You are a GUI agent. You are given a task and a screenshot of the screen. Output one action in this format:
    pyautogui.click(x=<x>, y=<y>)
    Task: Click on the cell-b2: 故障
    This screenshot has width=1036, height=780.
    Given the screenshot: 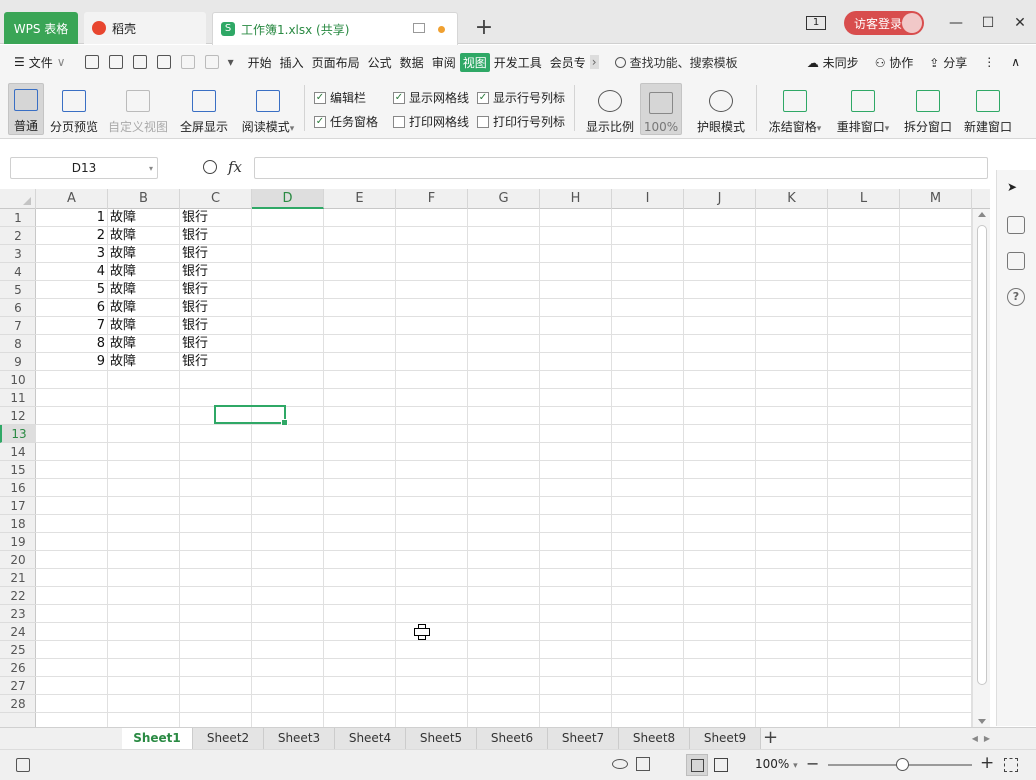 What is the action you would take?
    pyautogui.click(x=144, y=236)
    